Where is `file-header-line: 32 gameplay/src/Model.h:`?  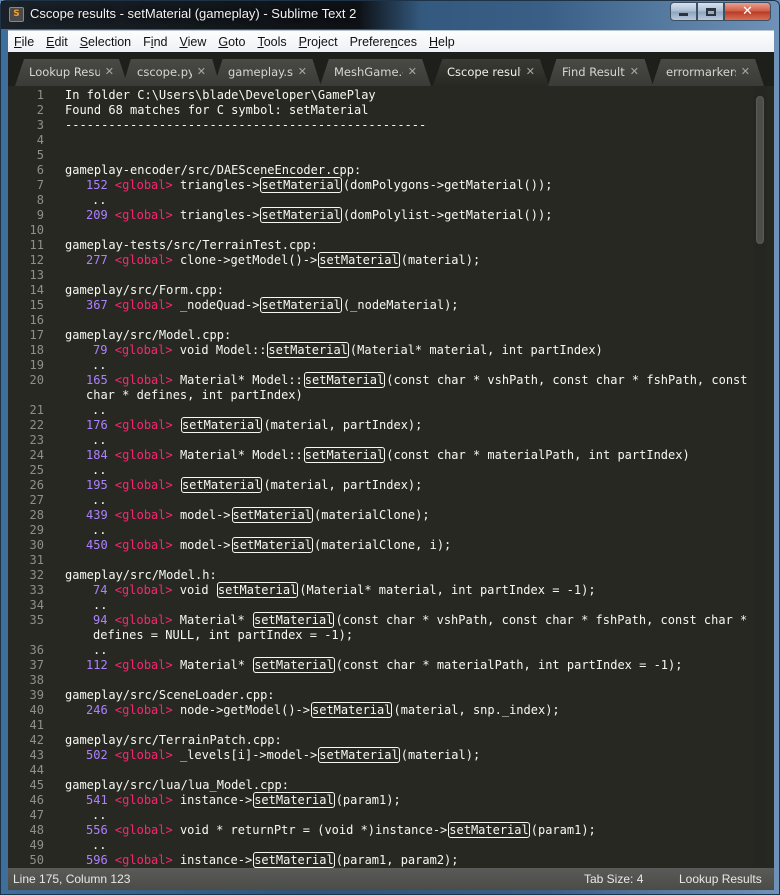 file-header-line: 32 gameplay/src/Model.h: is located at coordinates (373, 575).